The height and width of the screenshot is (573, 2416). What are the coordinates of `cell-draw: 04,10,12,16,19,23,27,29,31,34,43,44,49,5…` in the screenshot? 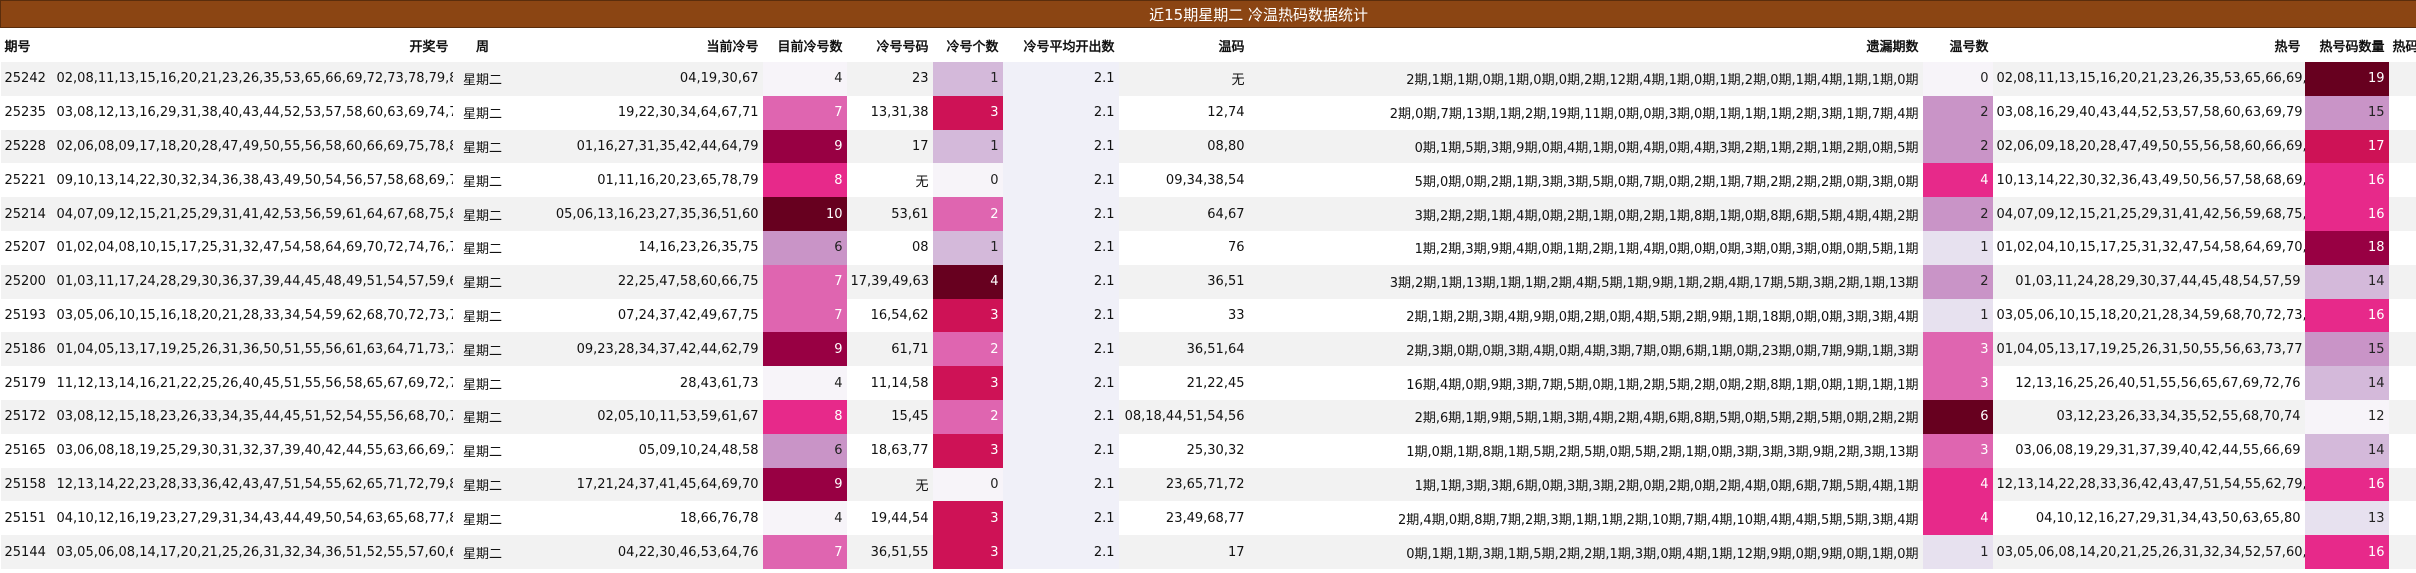 It's located at (252, 518).